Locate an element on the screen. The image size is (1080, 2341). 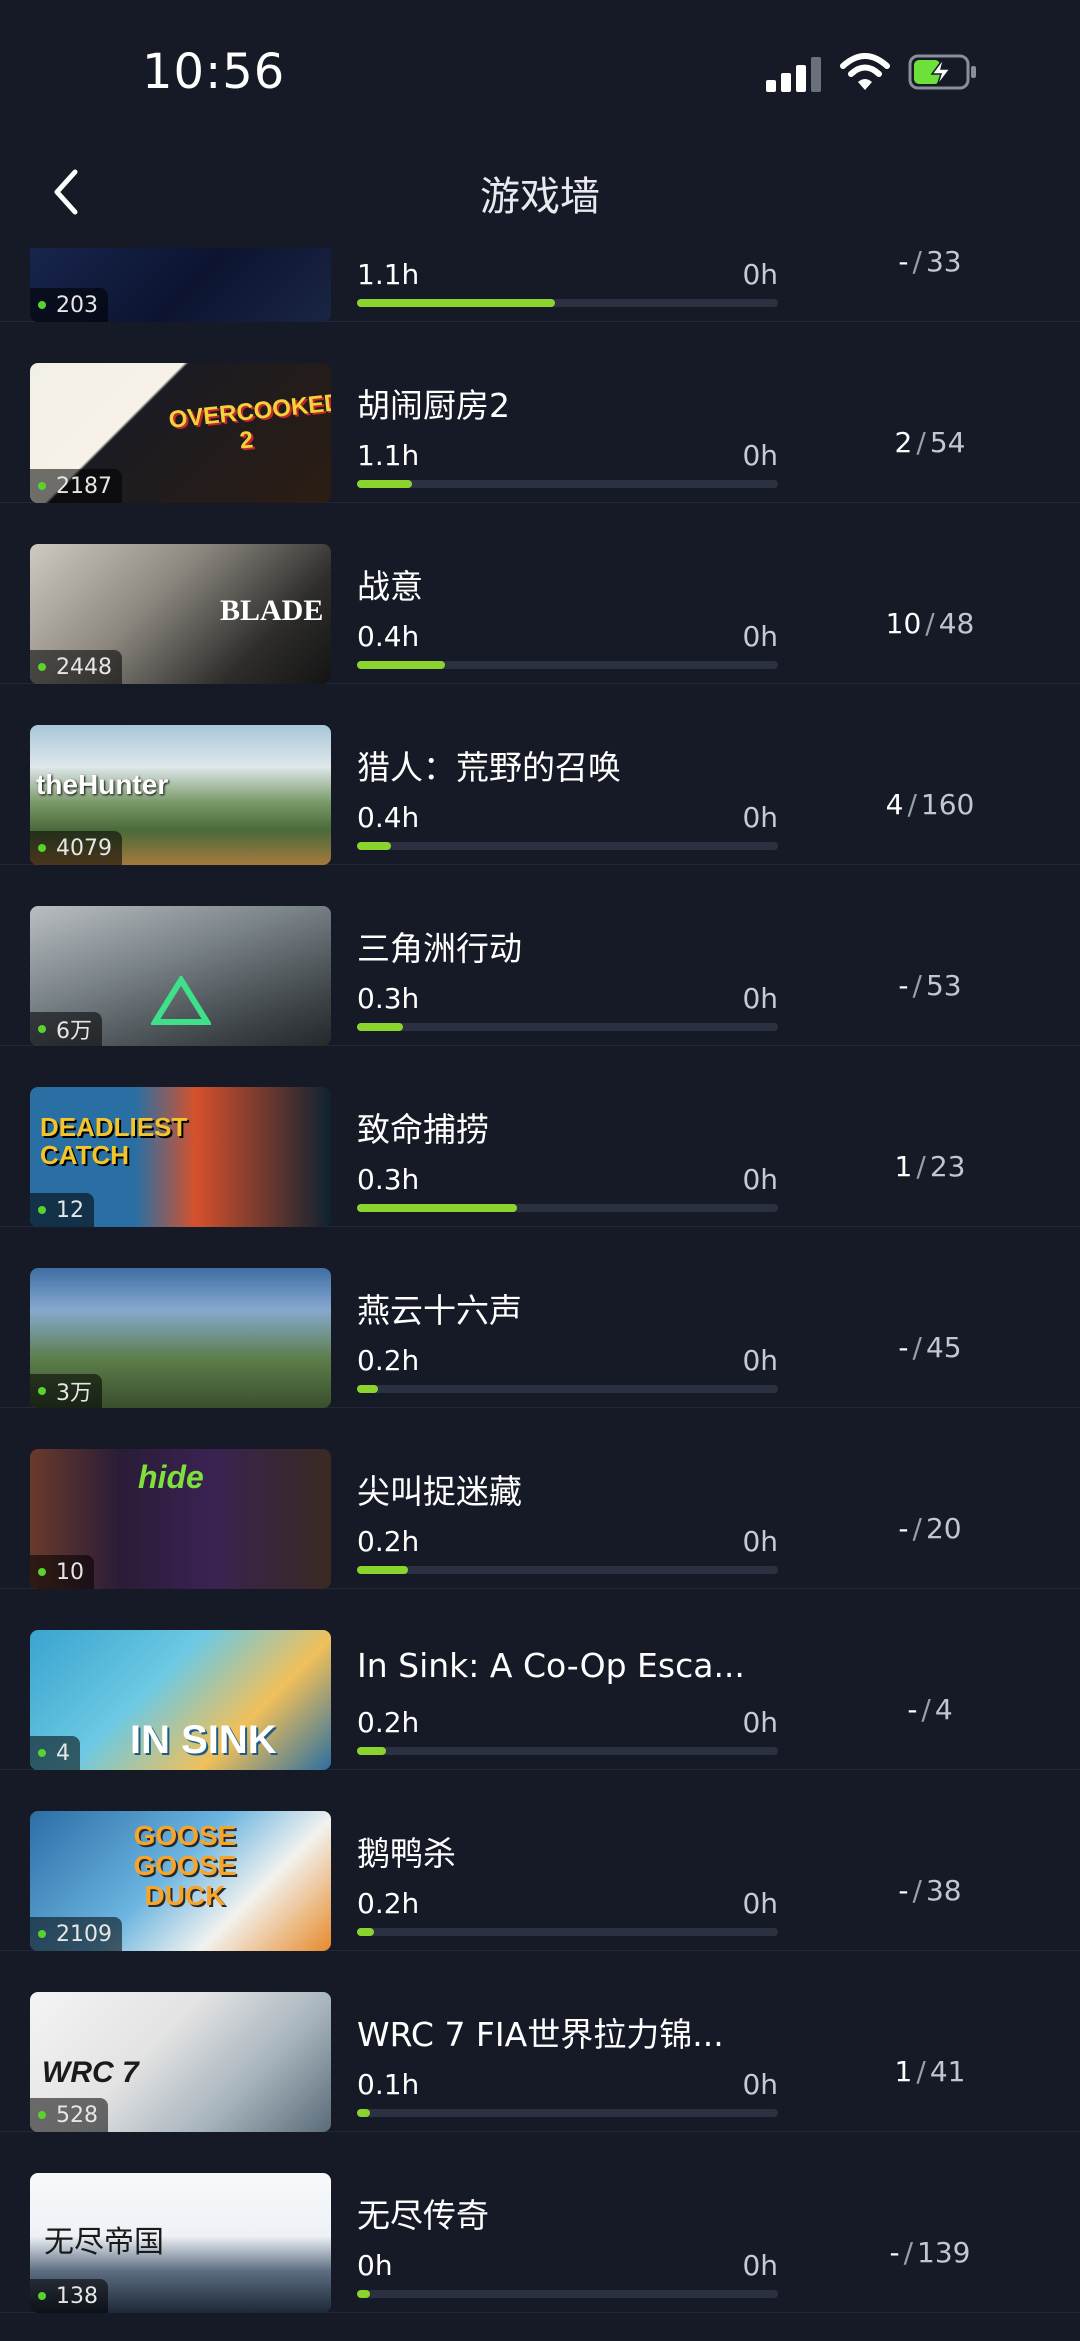
cover-logo-text: theHunter is located at coordinates (102, 784).